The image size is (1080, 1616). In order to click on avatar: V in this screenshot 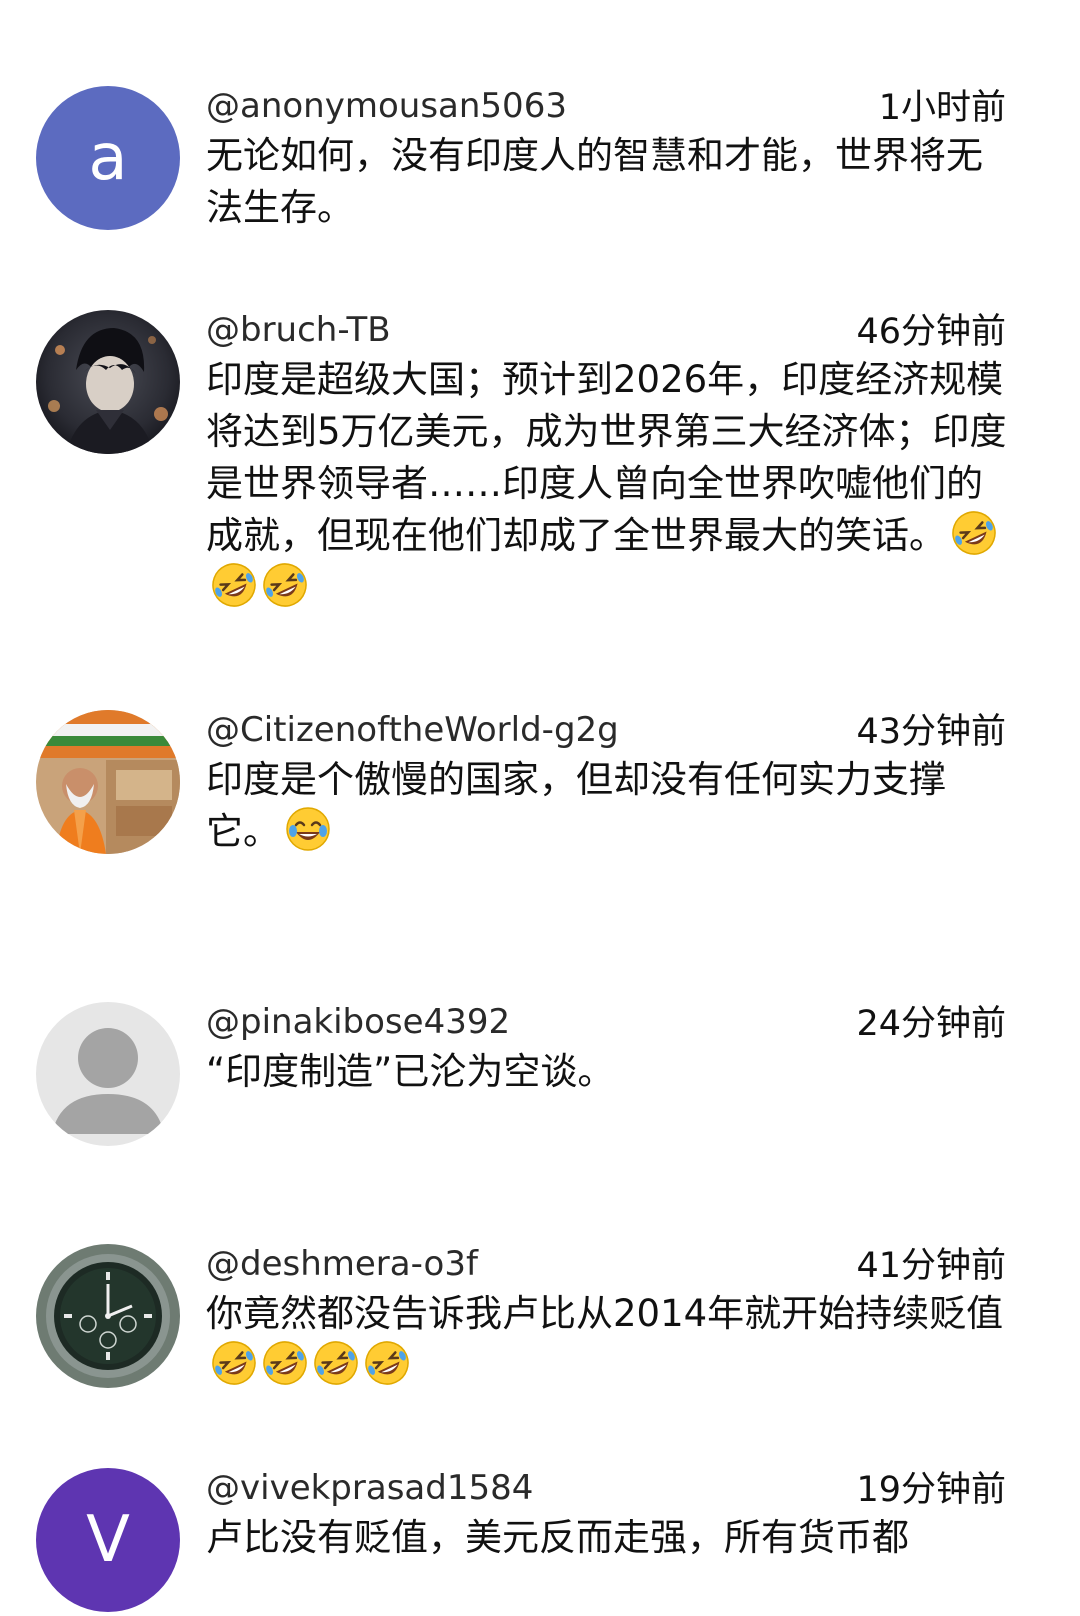, I will do `click(108, 1540)`.